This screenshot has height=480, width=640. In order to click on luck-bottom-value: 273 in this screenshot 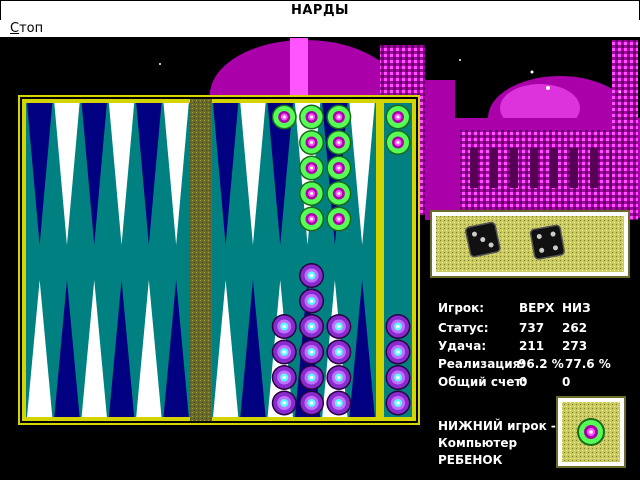, I will do `click(575, 346)`.